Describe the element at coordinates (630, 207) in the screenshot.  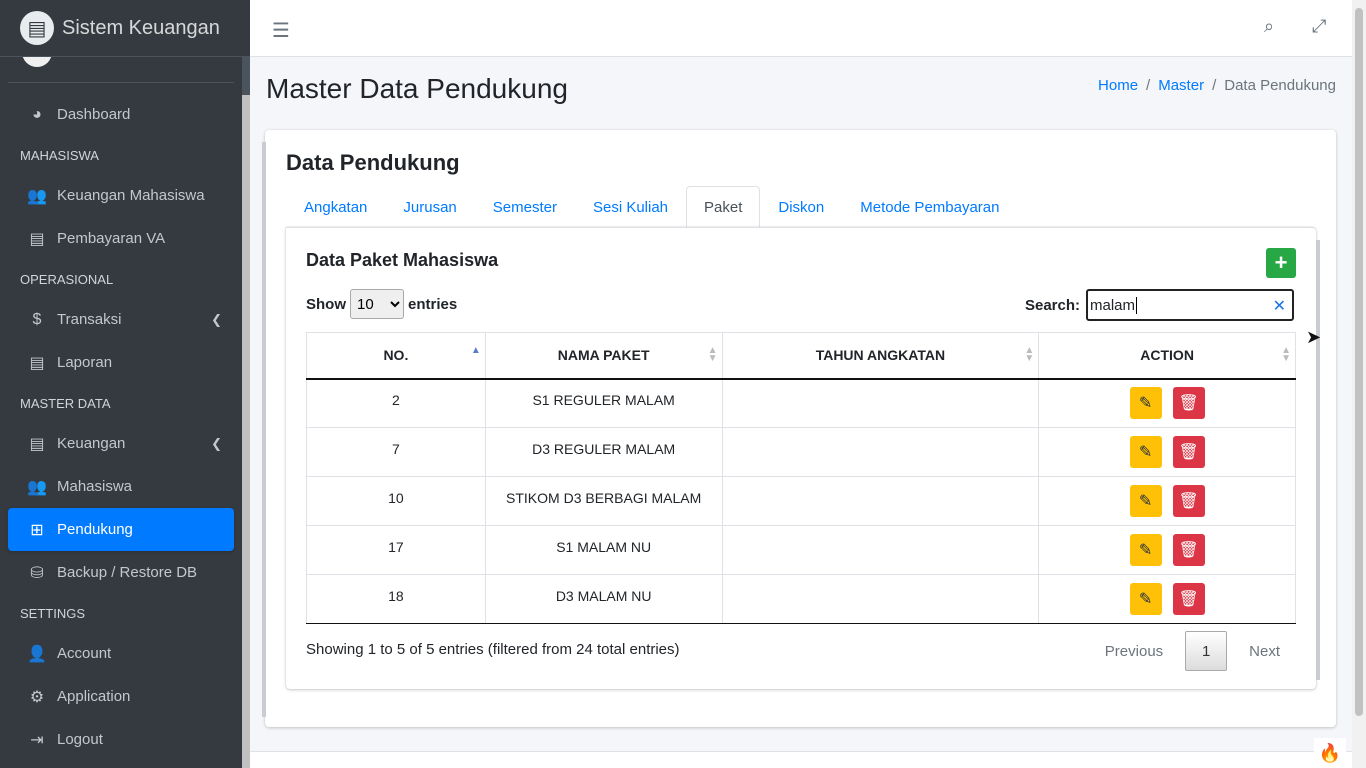
I see `tab-sesi-kuliah: Sesi Kuliah` at that location.